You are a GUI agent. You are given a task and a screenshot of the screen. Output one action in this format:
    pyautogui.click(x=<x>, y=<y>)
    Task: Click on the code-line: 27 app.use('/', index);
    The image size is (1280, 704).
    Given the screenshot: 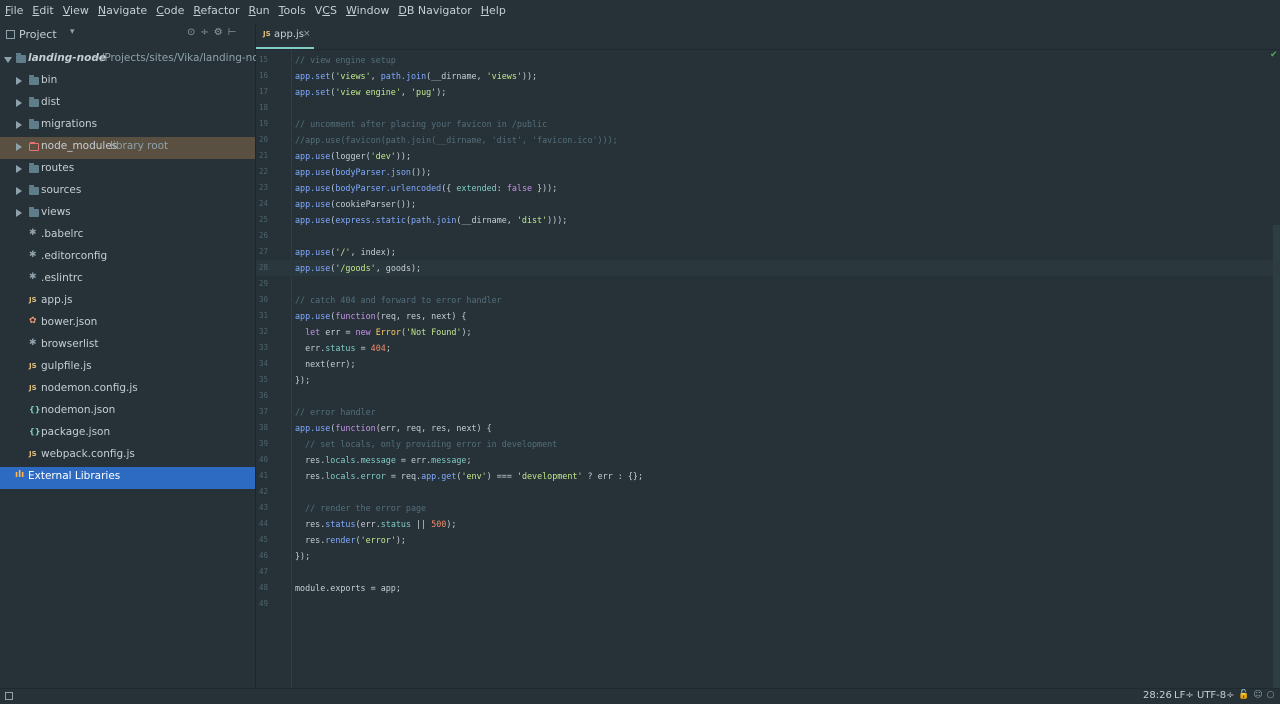 What is the action you would take?
    pyautogui.click(x=768, y=252)
    